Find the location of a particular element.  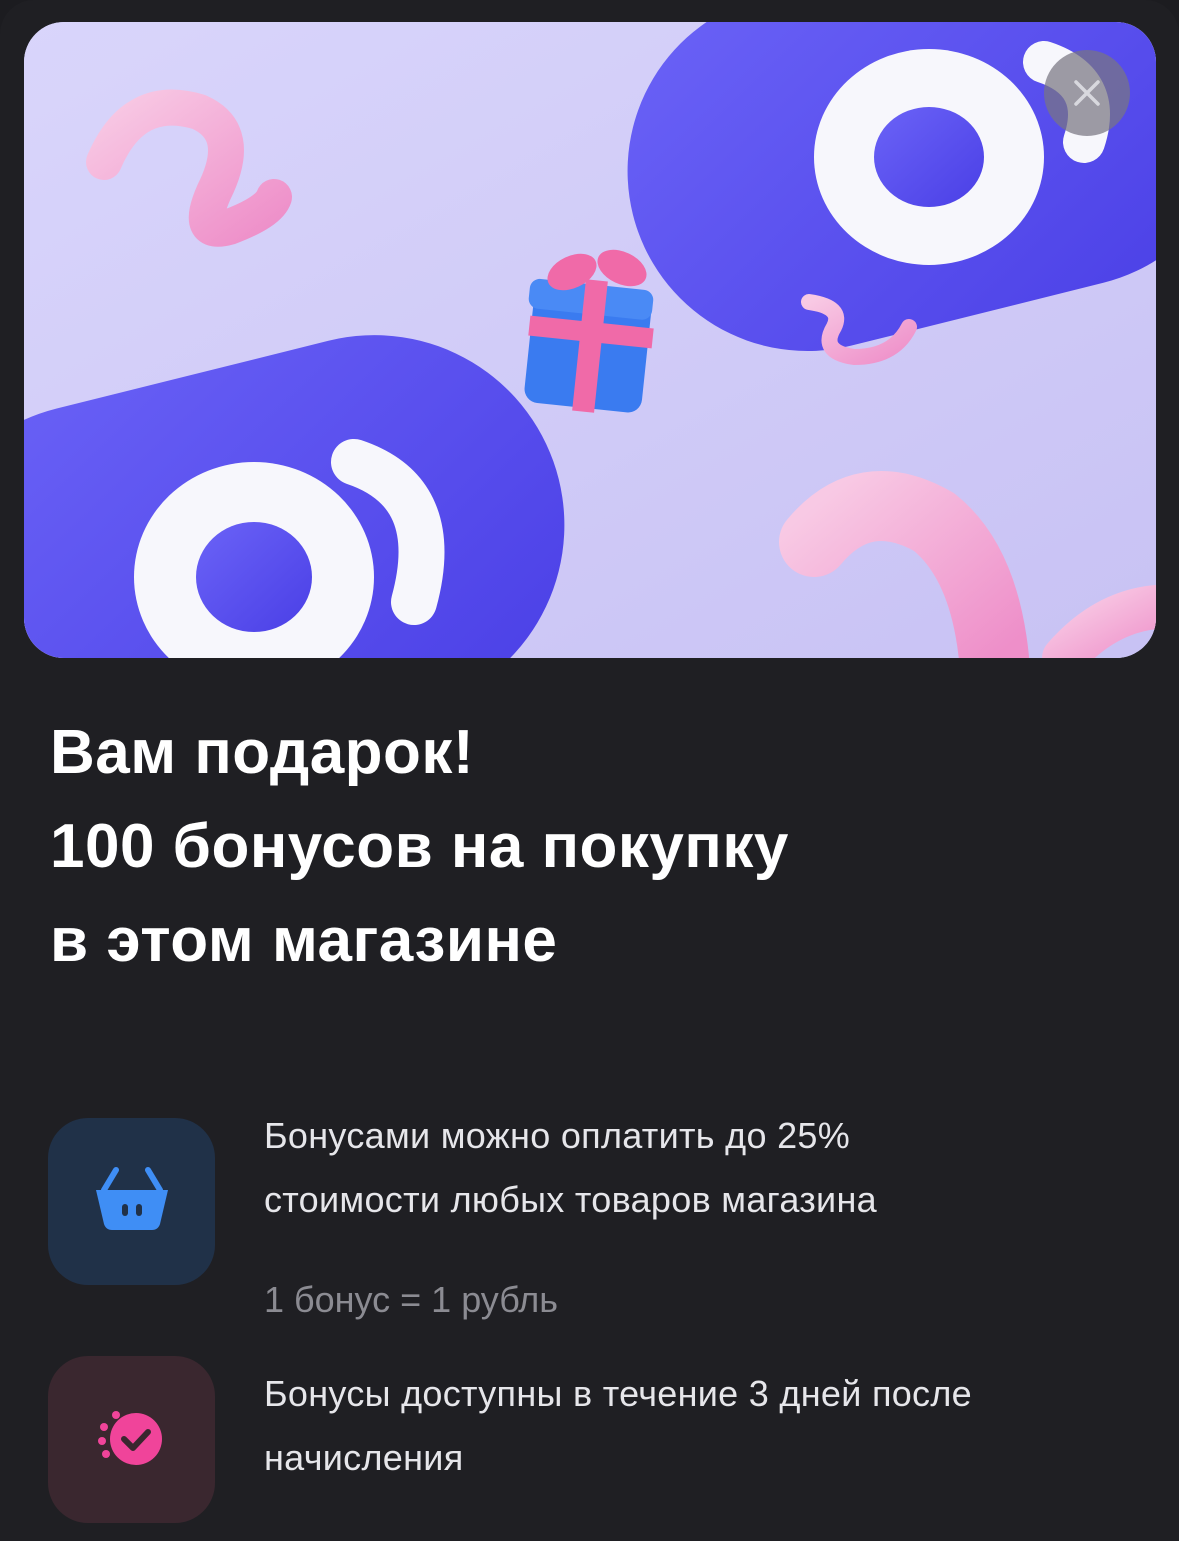

close-icon is located at coordinates (1087, 93).